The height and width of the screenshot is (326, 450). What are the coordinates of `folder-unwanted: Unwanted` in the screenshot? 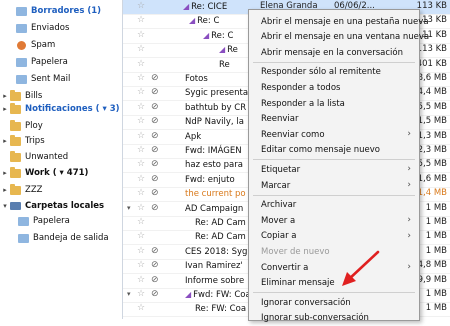 It's located at (61, 157).